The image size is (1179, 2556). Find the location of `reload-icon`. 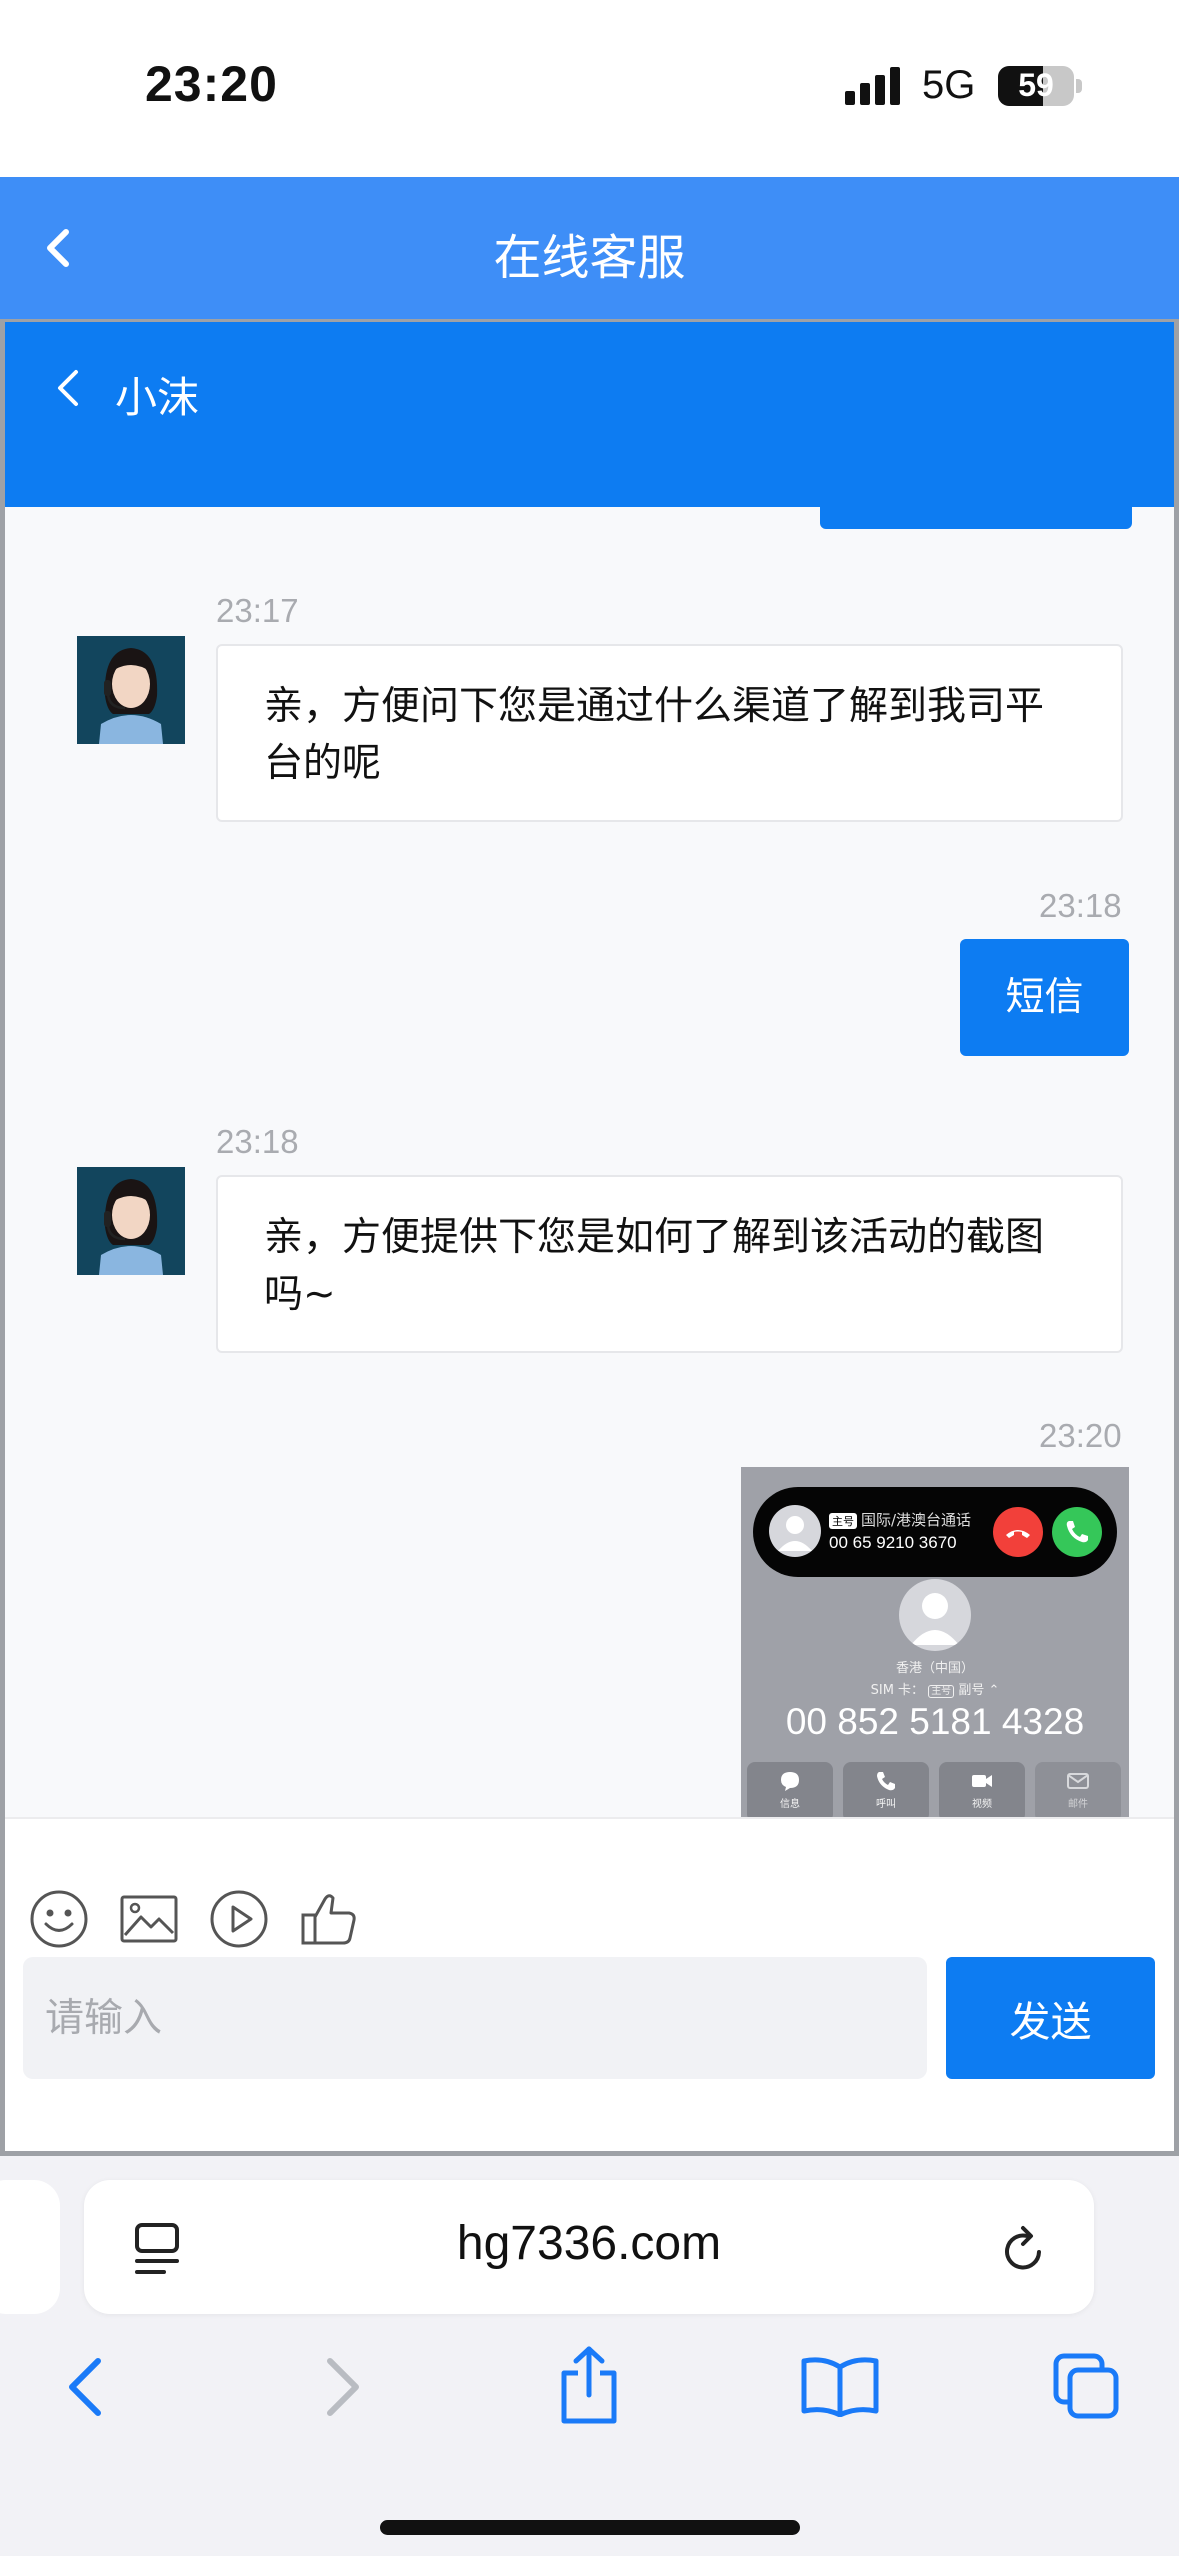

reload-icon is located at coordinates (1024, 2249).